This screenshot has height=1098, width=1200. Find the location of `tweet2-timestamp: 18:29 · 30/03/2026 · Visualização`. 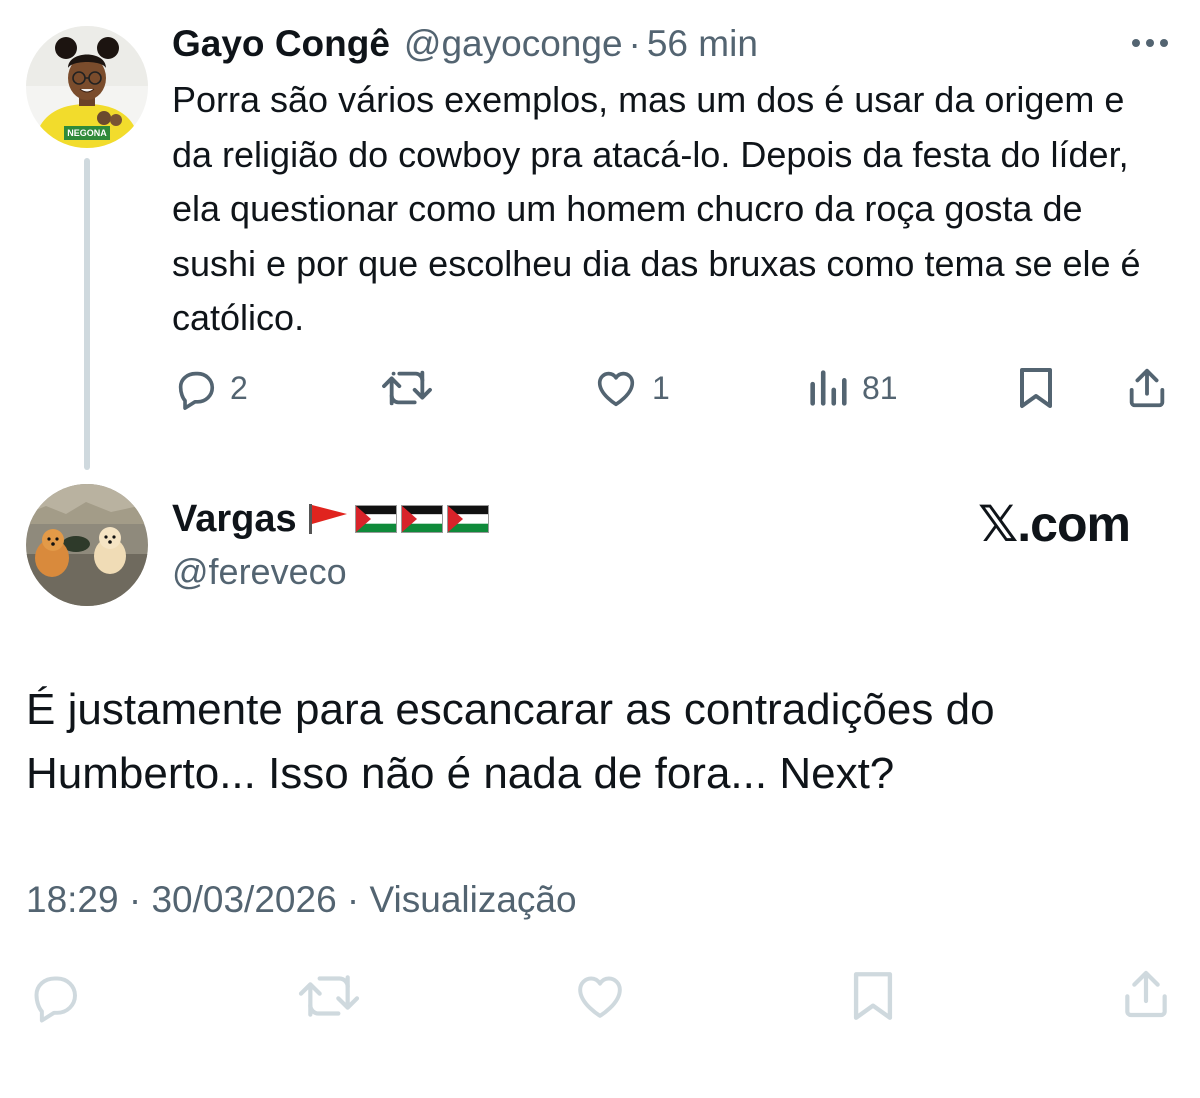

tweet2-timestamp: 18:29 · 30/03/2026 · Visualização is located at coordinates (301, 900).